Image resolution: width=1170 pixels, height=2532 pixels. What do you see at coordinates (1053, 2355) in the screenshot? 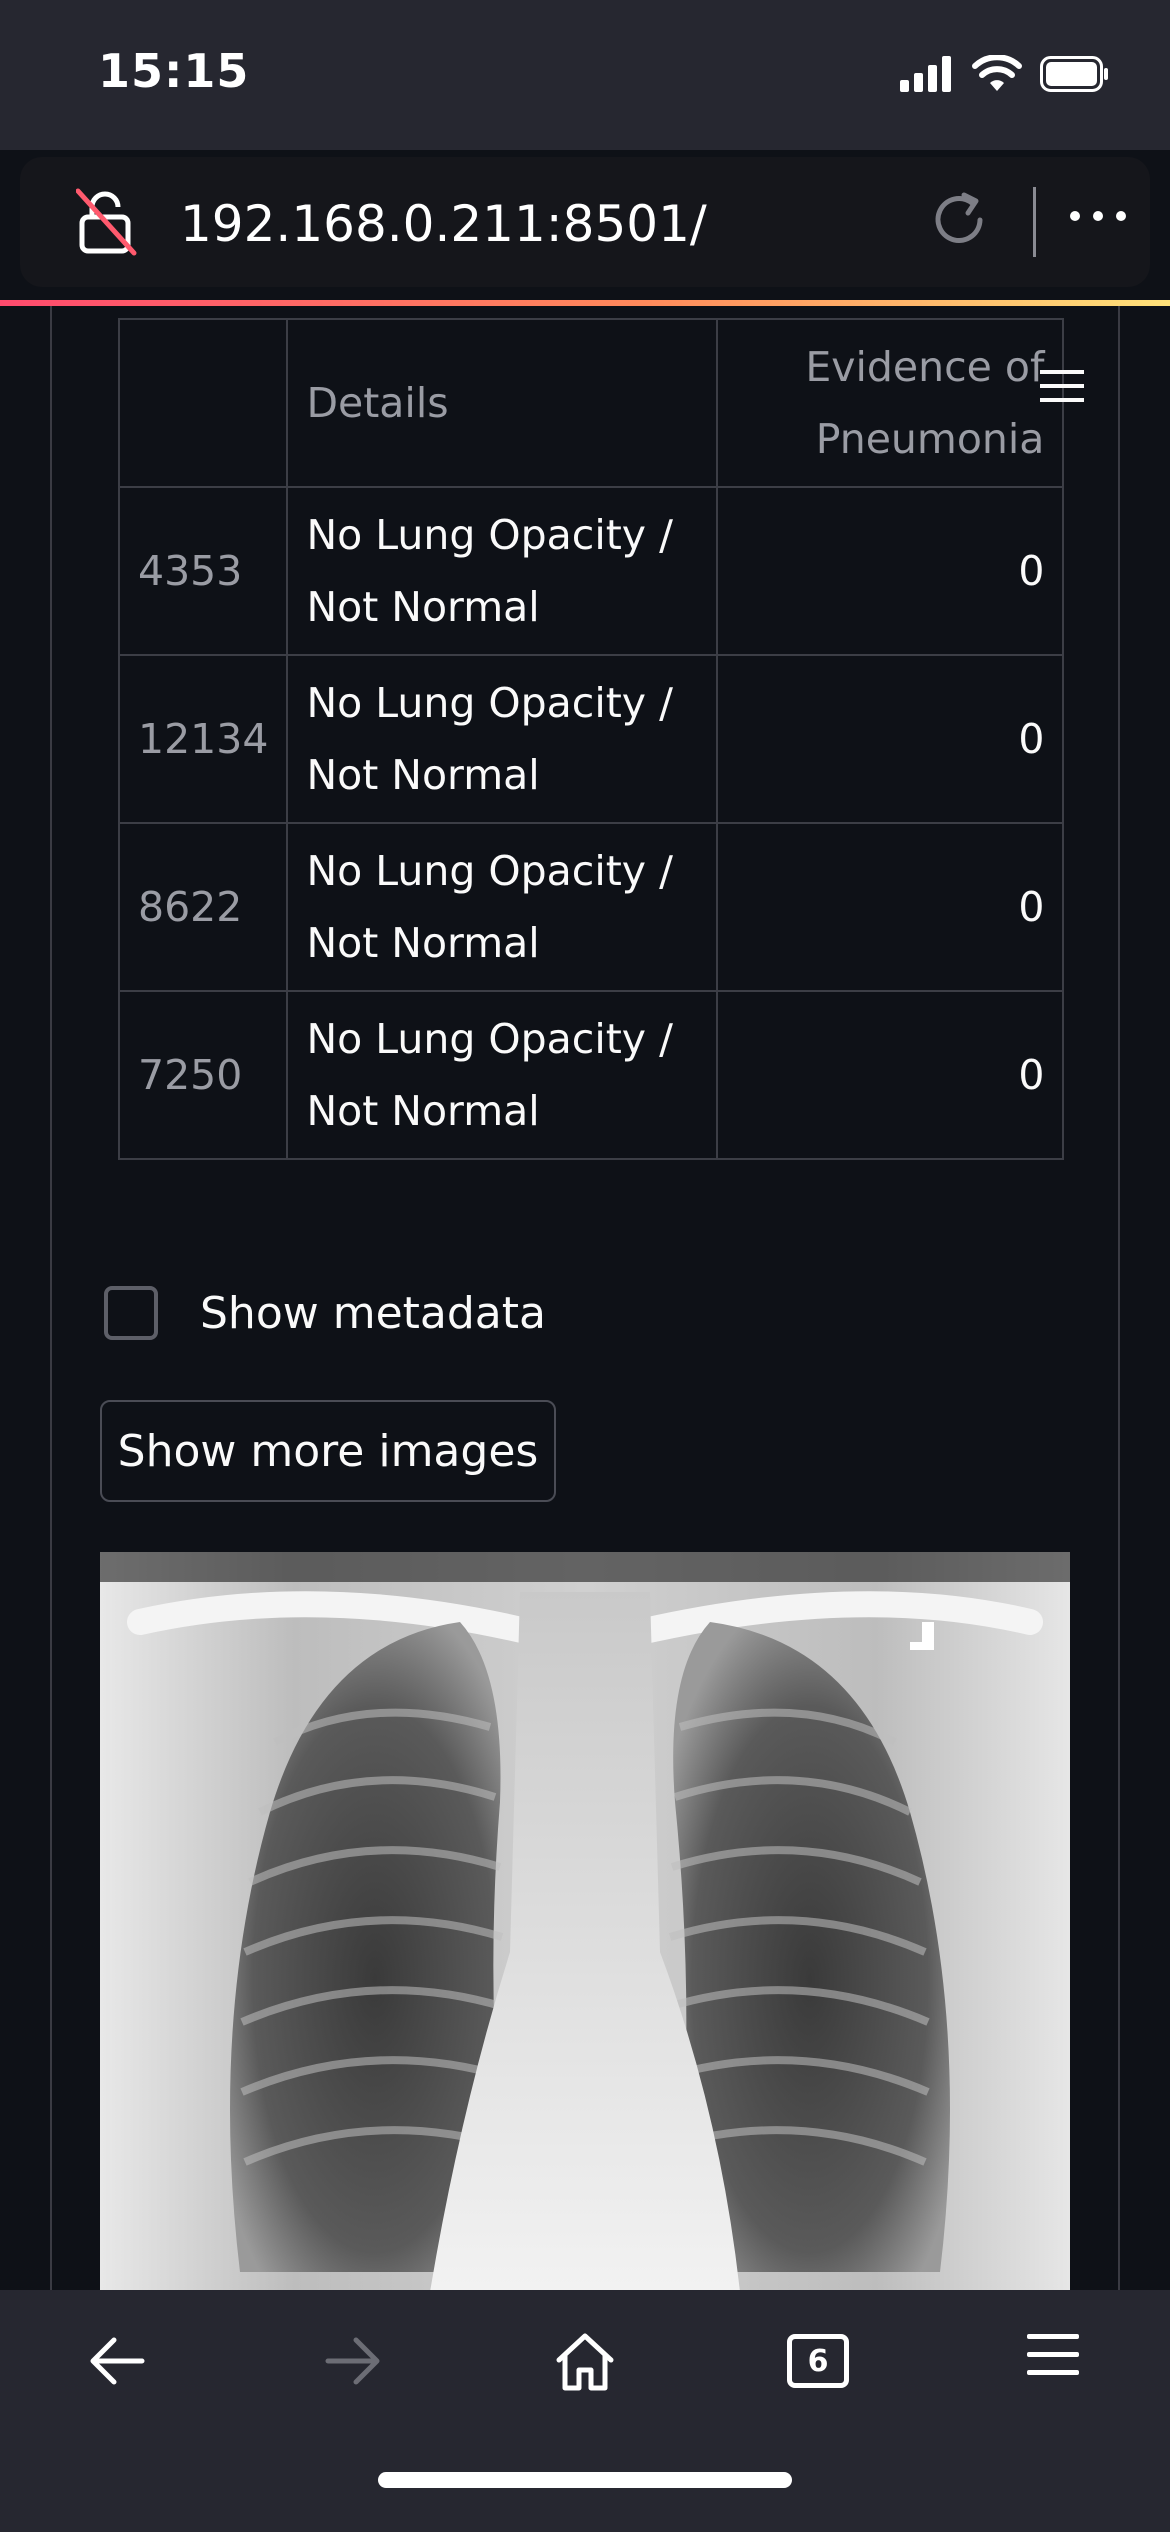
I see `menu-icon` at bounding box center [1053, 2355].